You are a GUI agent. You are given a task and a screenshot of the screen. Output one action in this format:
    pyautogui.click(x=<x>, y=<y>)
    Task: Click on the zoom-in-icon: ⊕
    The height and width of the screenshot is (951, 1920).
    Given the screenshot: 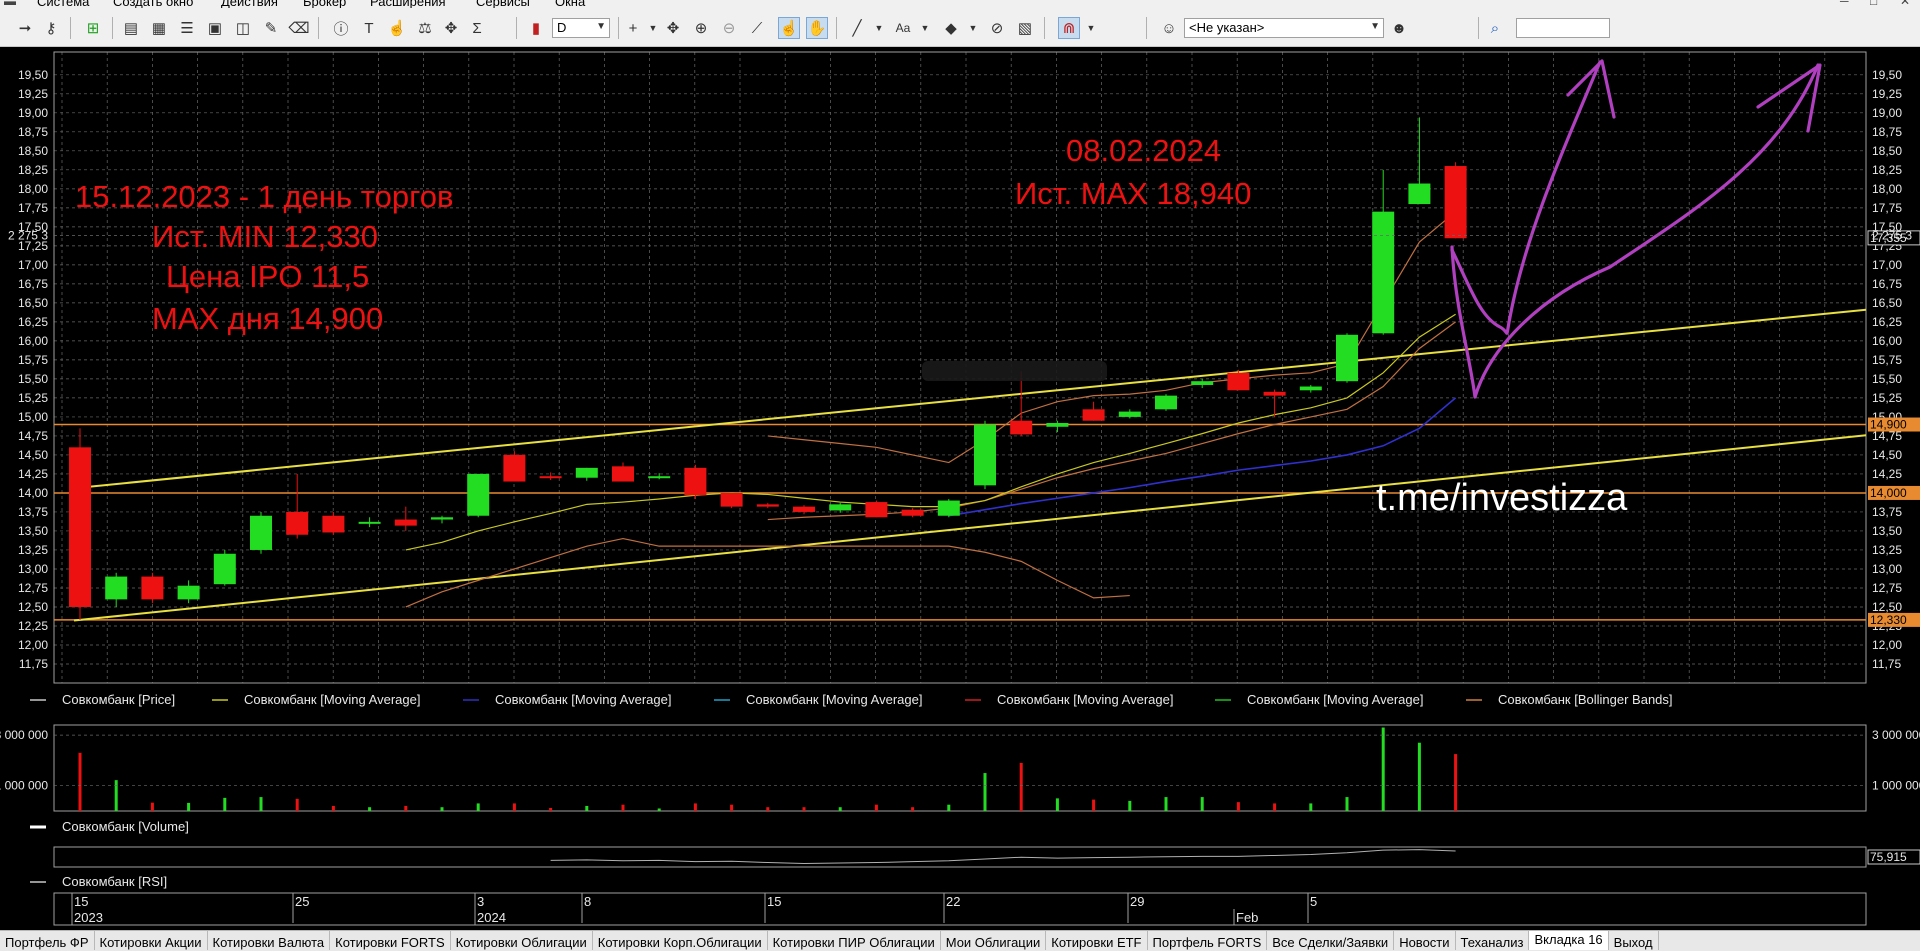 What is the action you would take?
    pyautogui.click(x=701, y=28)
    